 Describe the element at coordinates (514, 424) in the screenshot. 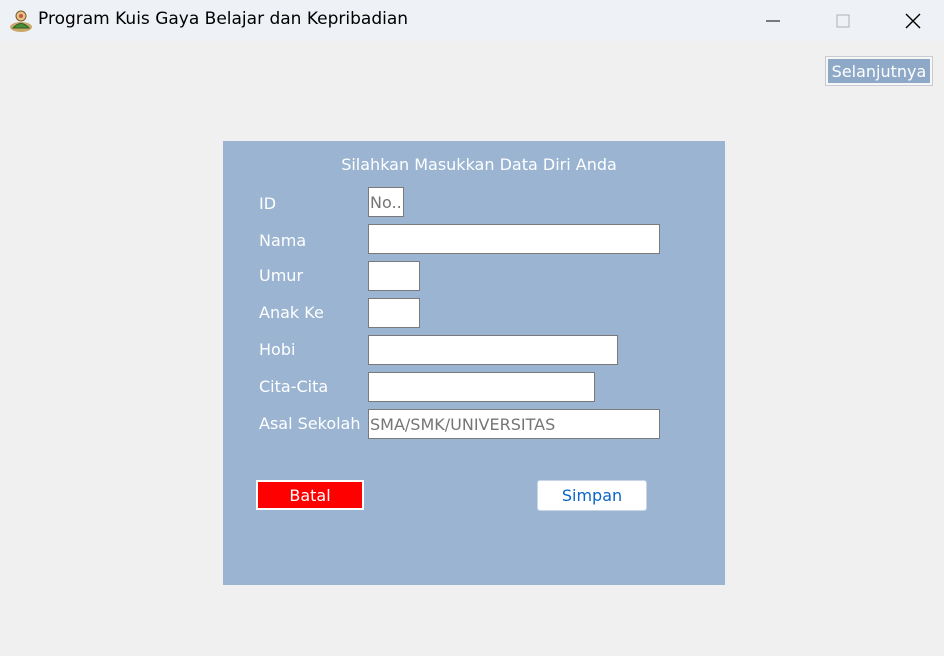

I see `asal-sekolah-input` at that location.